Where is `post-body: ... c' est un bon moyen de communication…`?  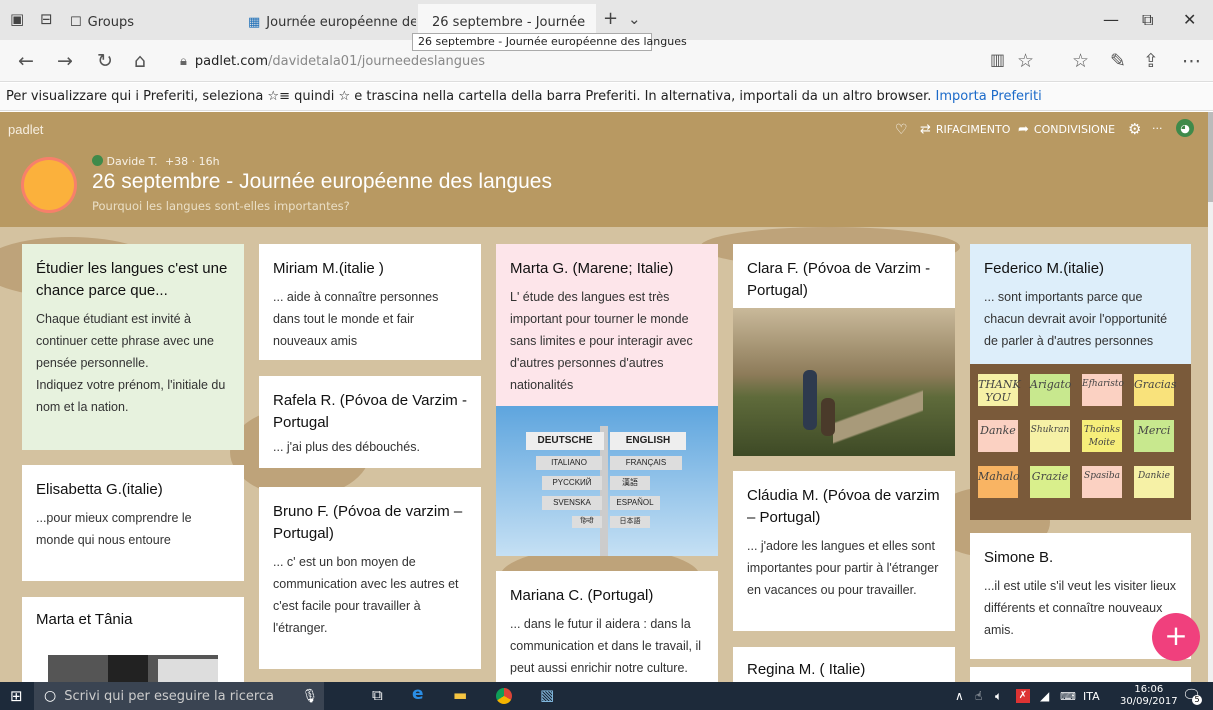 post-body: ... c' est un bon moyen de communication… is located at coordinates (366, 595).